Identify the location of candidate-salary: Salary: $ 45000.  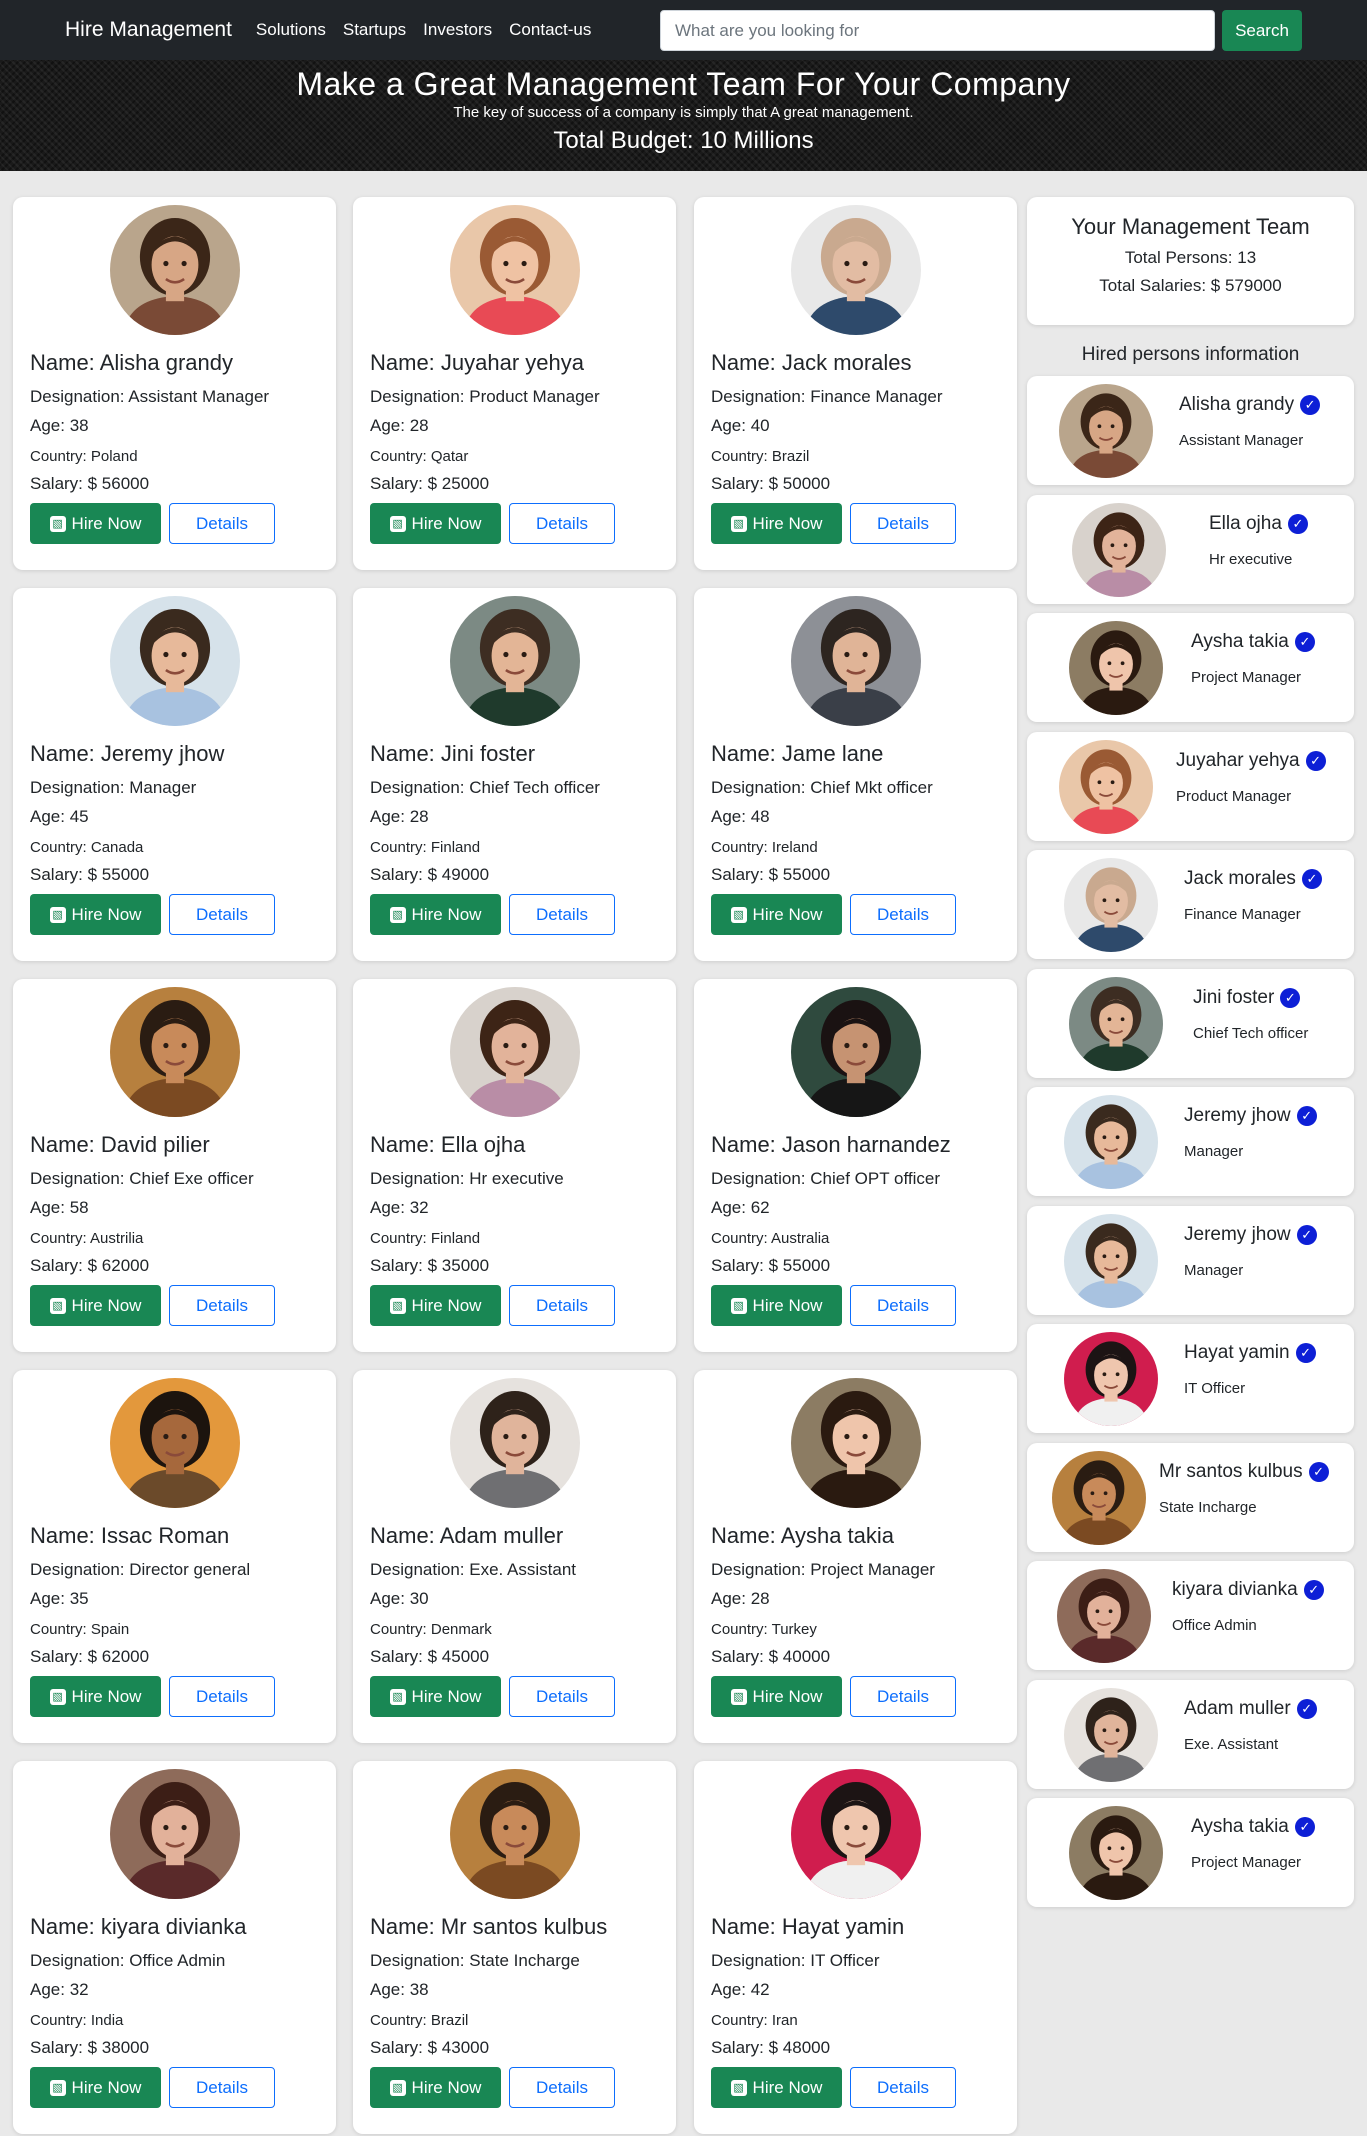
(430, 1656).